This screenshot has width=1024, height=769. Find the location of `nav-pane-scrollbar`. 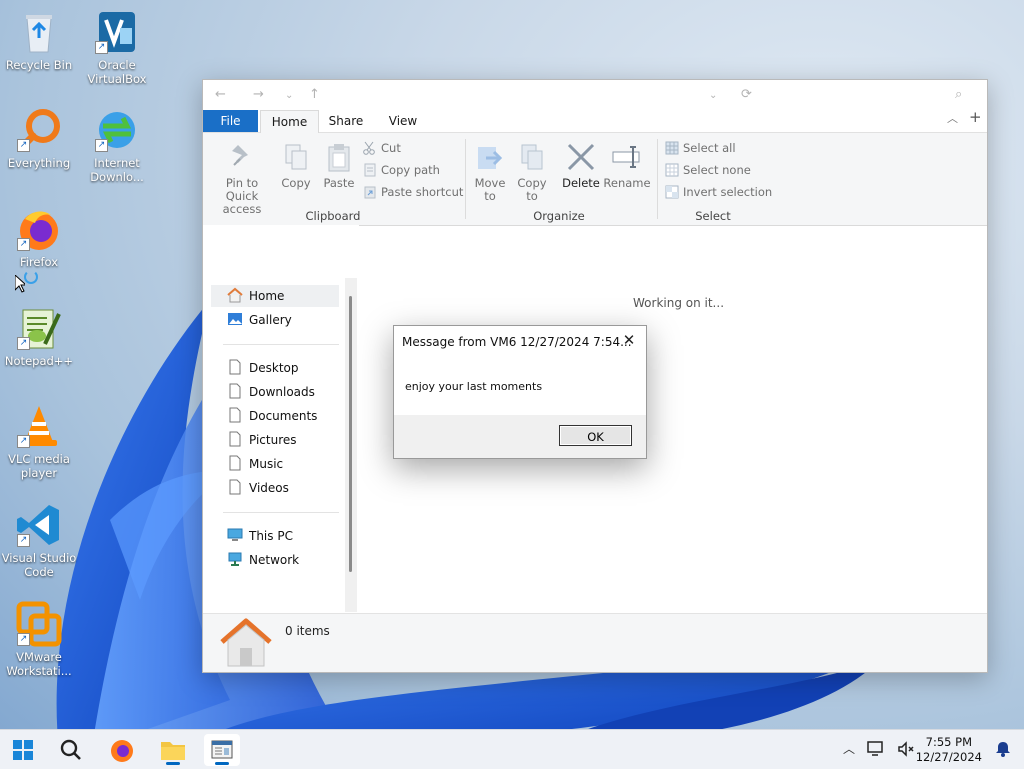

nav-pane-scrollbar is located at coordinates (351, 445).